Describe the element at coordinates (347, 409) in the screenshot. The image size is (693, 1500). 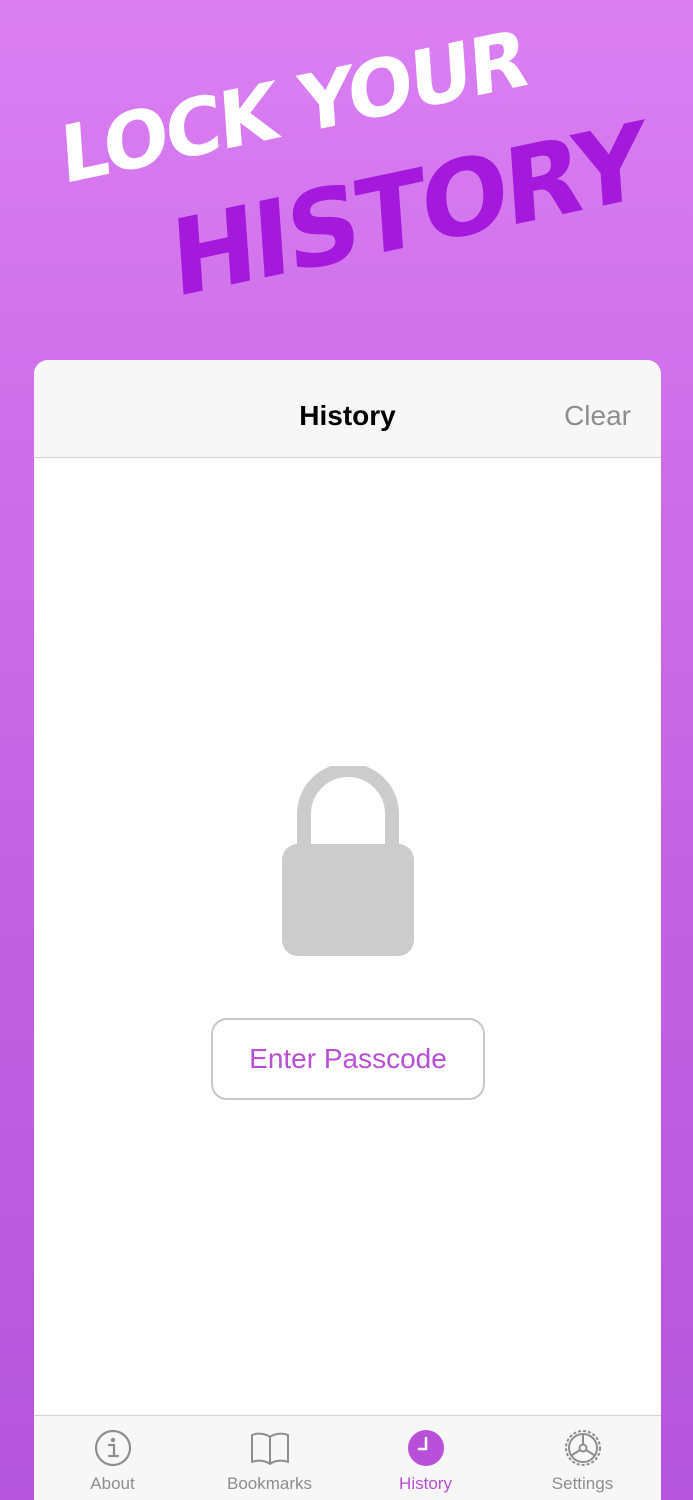
I see `navigation-bar: History Clear` at that location.